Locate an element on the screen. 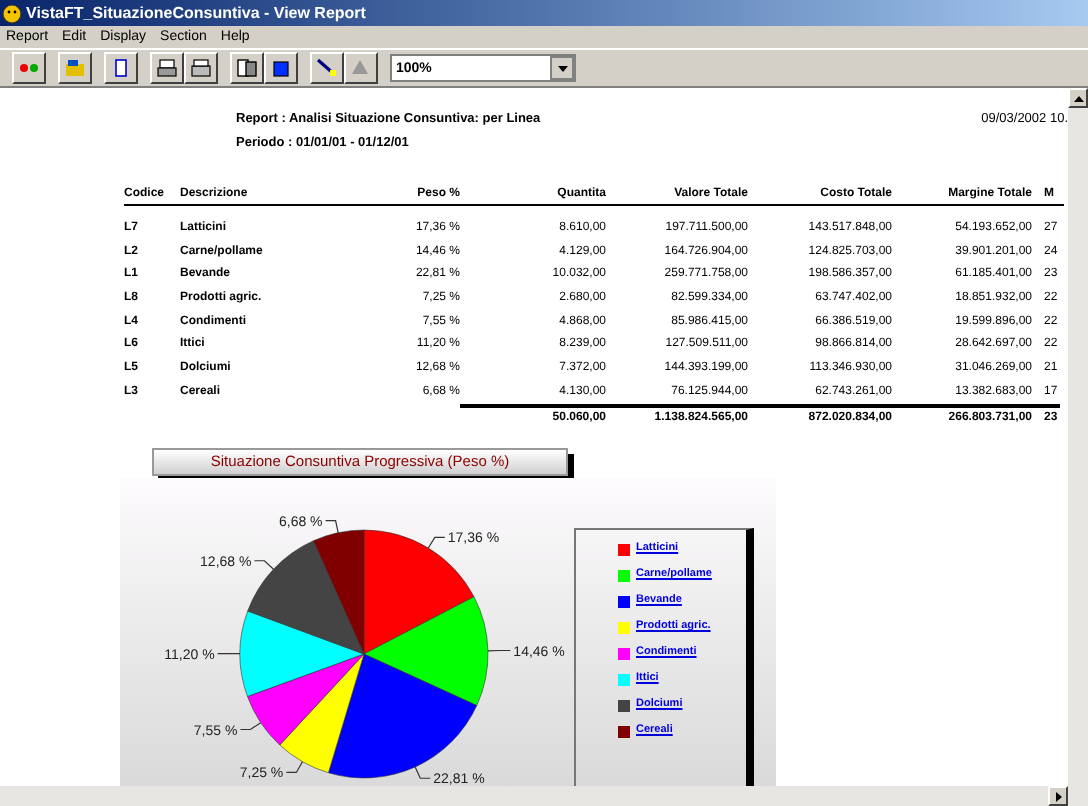 The height and width of the screenshot is (806, 1088). up-arrow-icon is located at coordinates (1078, 98).